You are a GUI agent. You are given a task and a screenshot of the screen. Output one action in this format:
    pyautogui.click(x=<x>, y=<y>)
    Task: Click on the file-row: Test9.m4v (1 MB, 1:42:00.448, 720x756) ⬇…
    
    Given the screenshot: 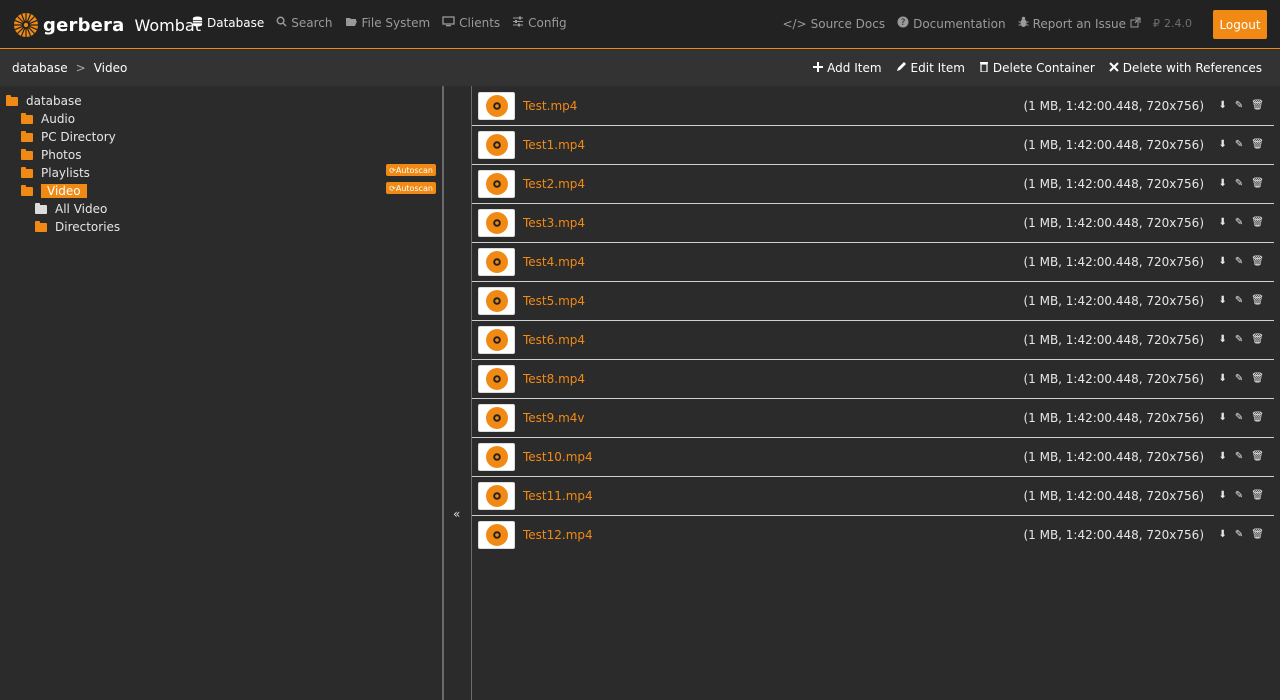 What is the action you would take?
    pyautogui.click(x=873, y=418)
    